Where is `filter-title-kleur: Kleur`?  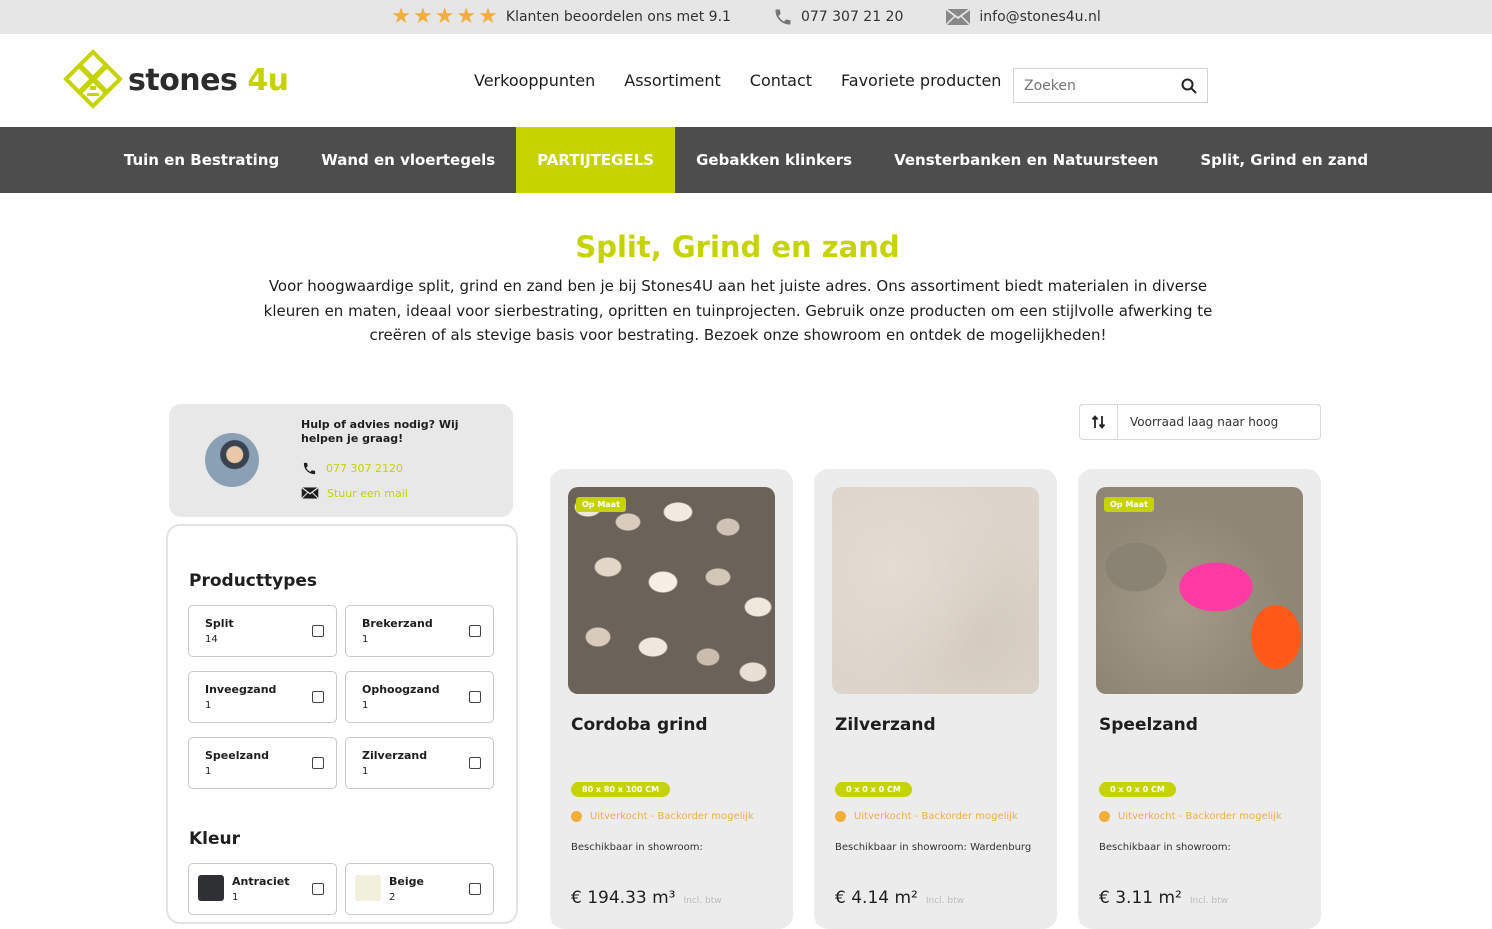 filter-title-kleur: Kleur is located at coordinates (215, 839).